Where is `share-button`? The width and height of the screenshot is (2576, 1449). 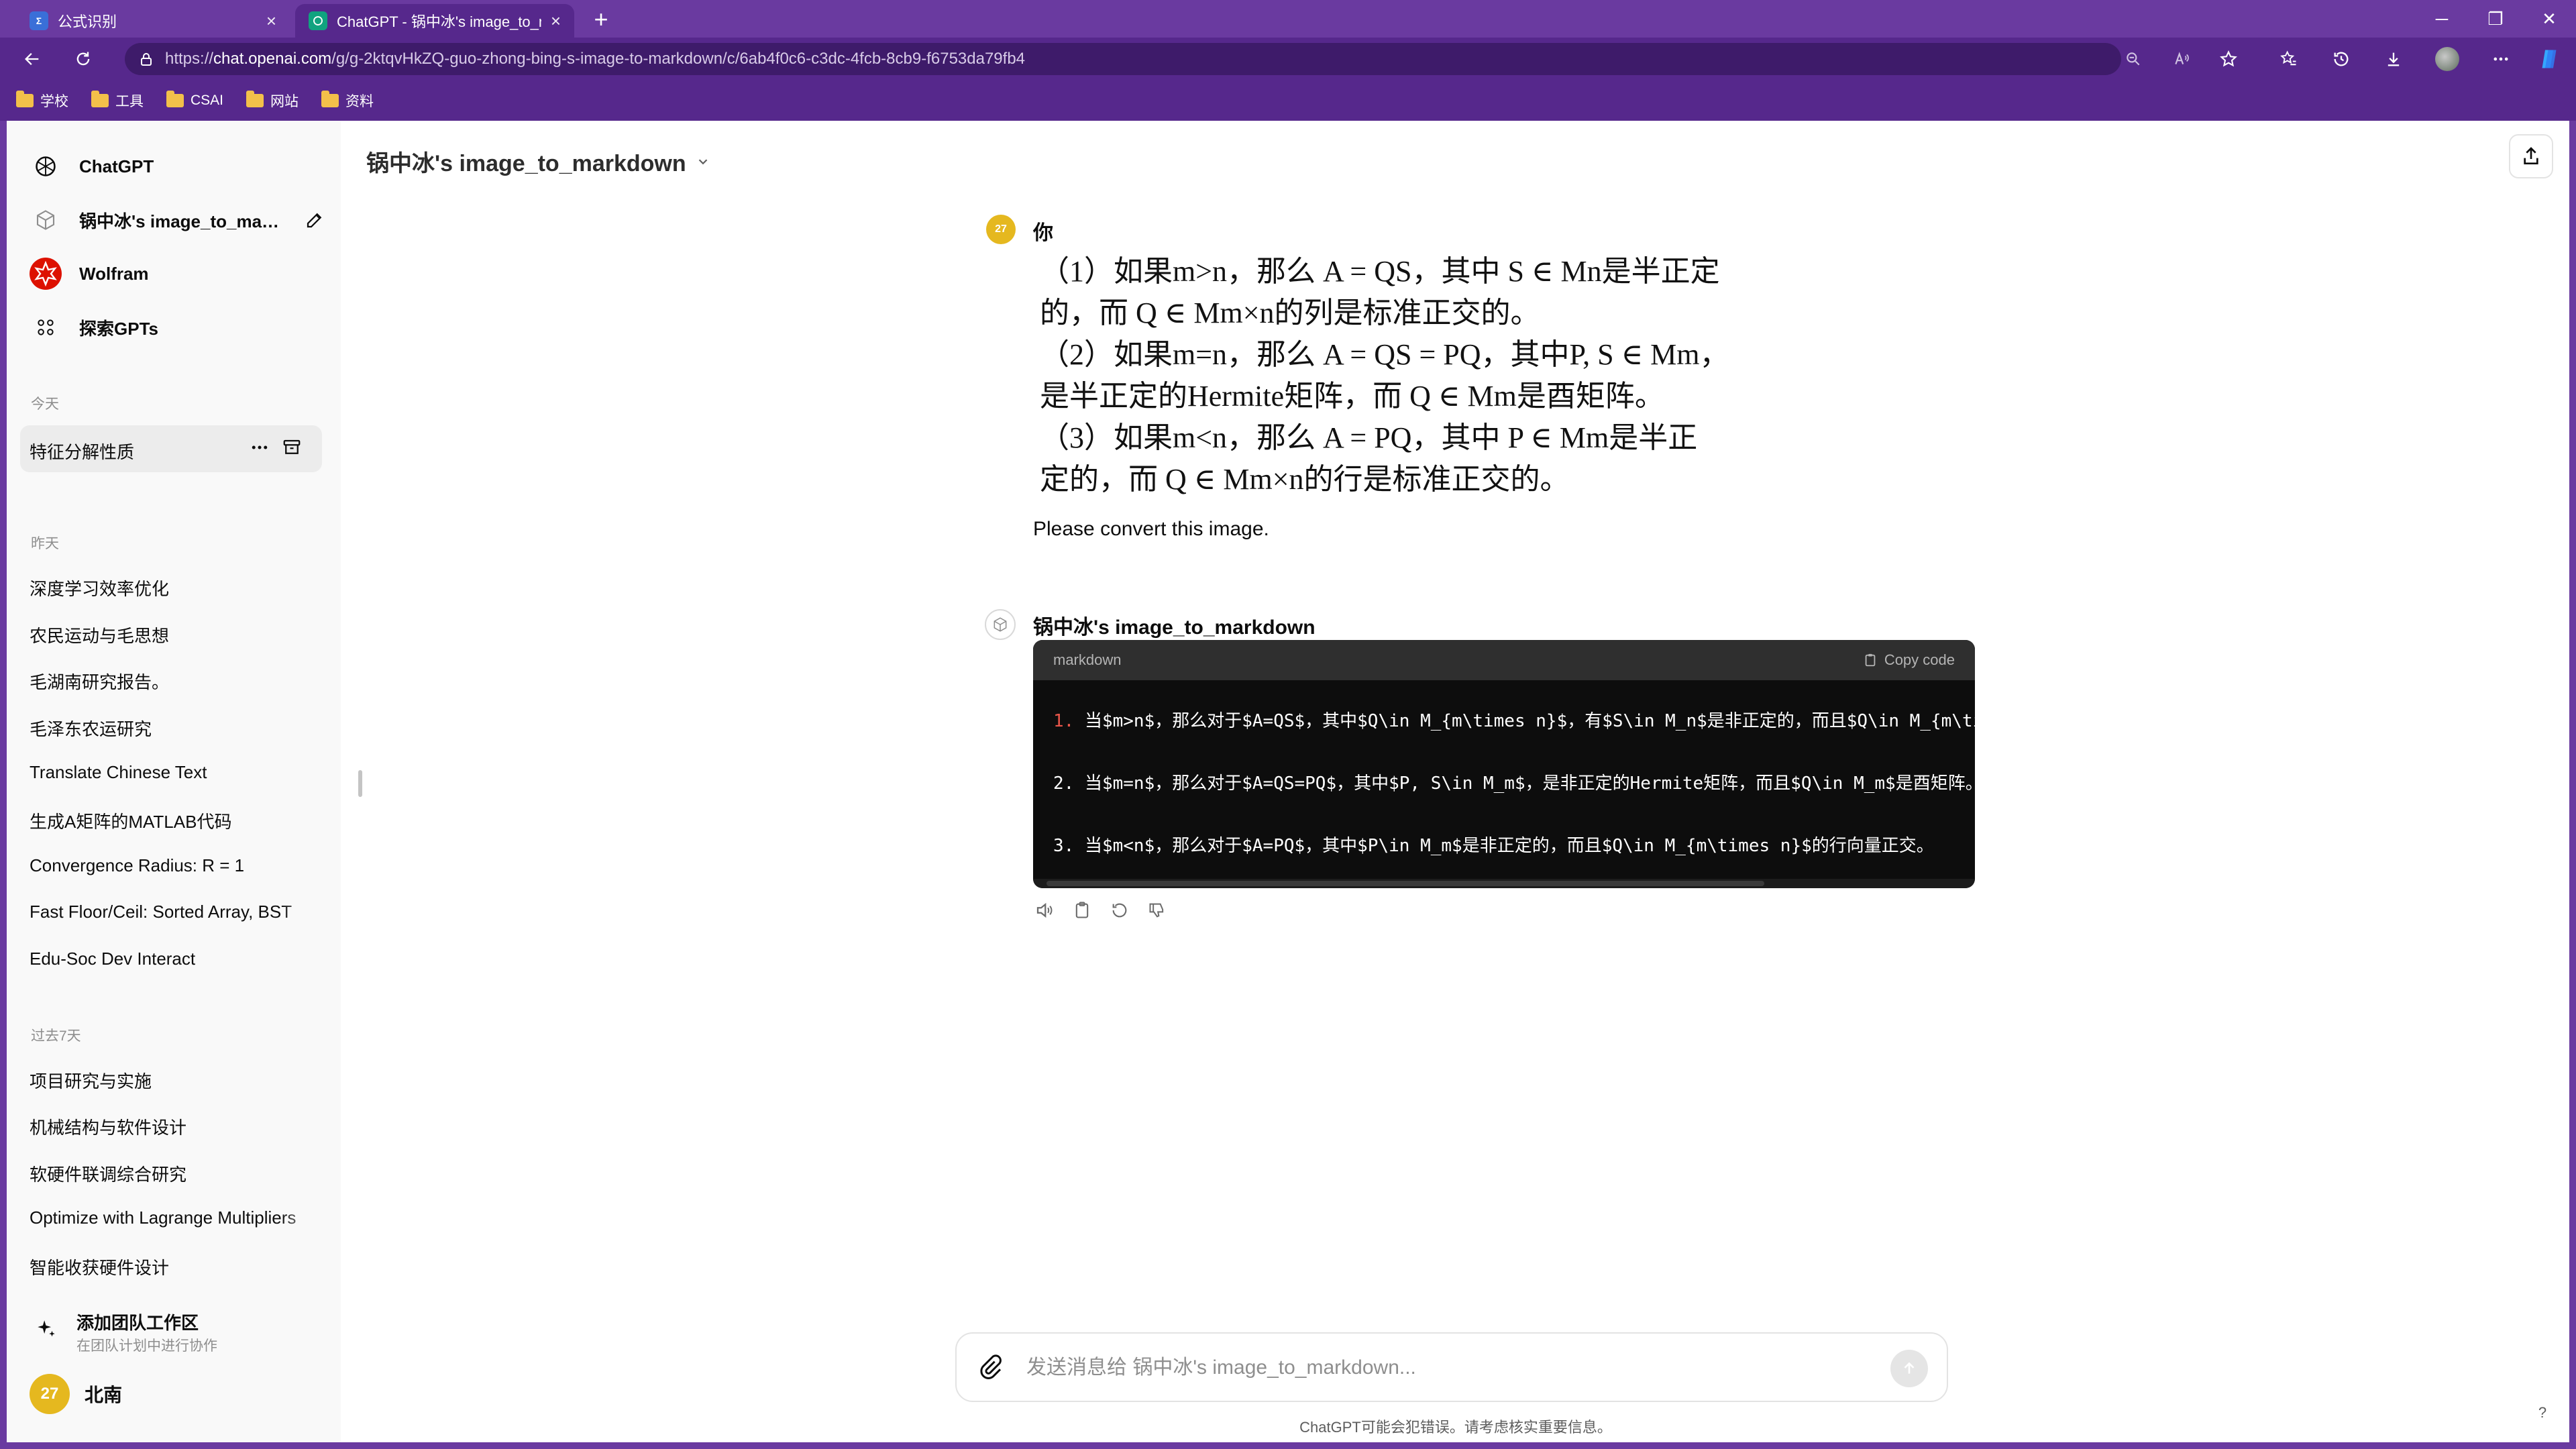
share-button is located at coordinates (2531, 156).